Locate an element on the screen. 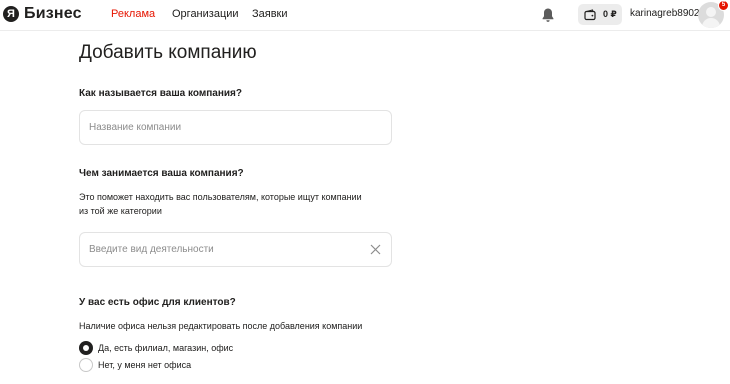 This screenshot has width=730, height=384. nav-reklama: Реклама is located at coordinates (133, 15).